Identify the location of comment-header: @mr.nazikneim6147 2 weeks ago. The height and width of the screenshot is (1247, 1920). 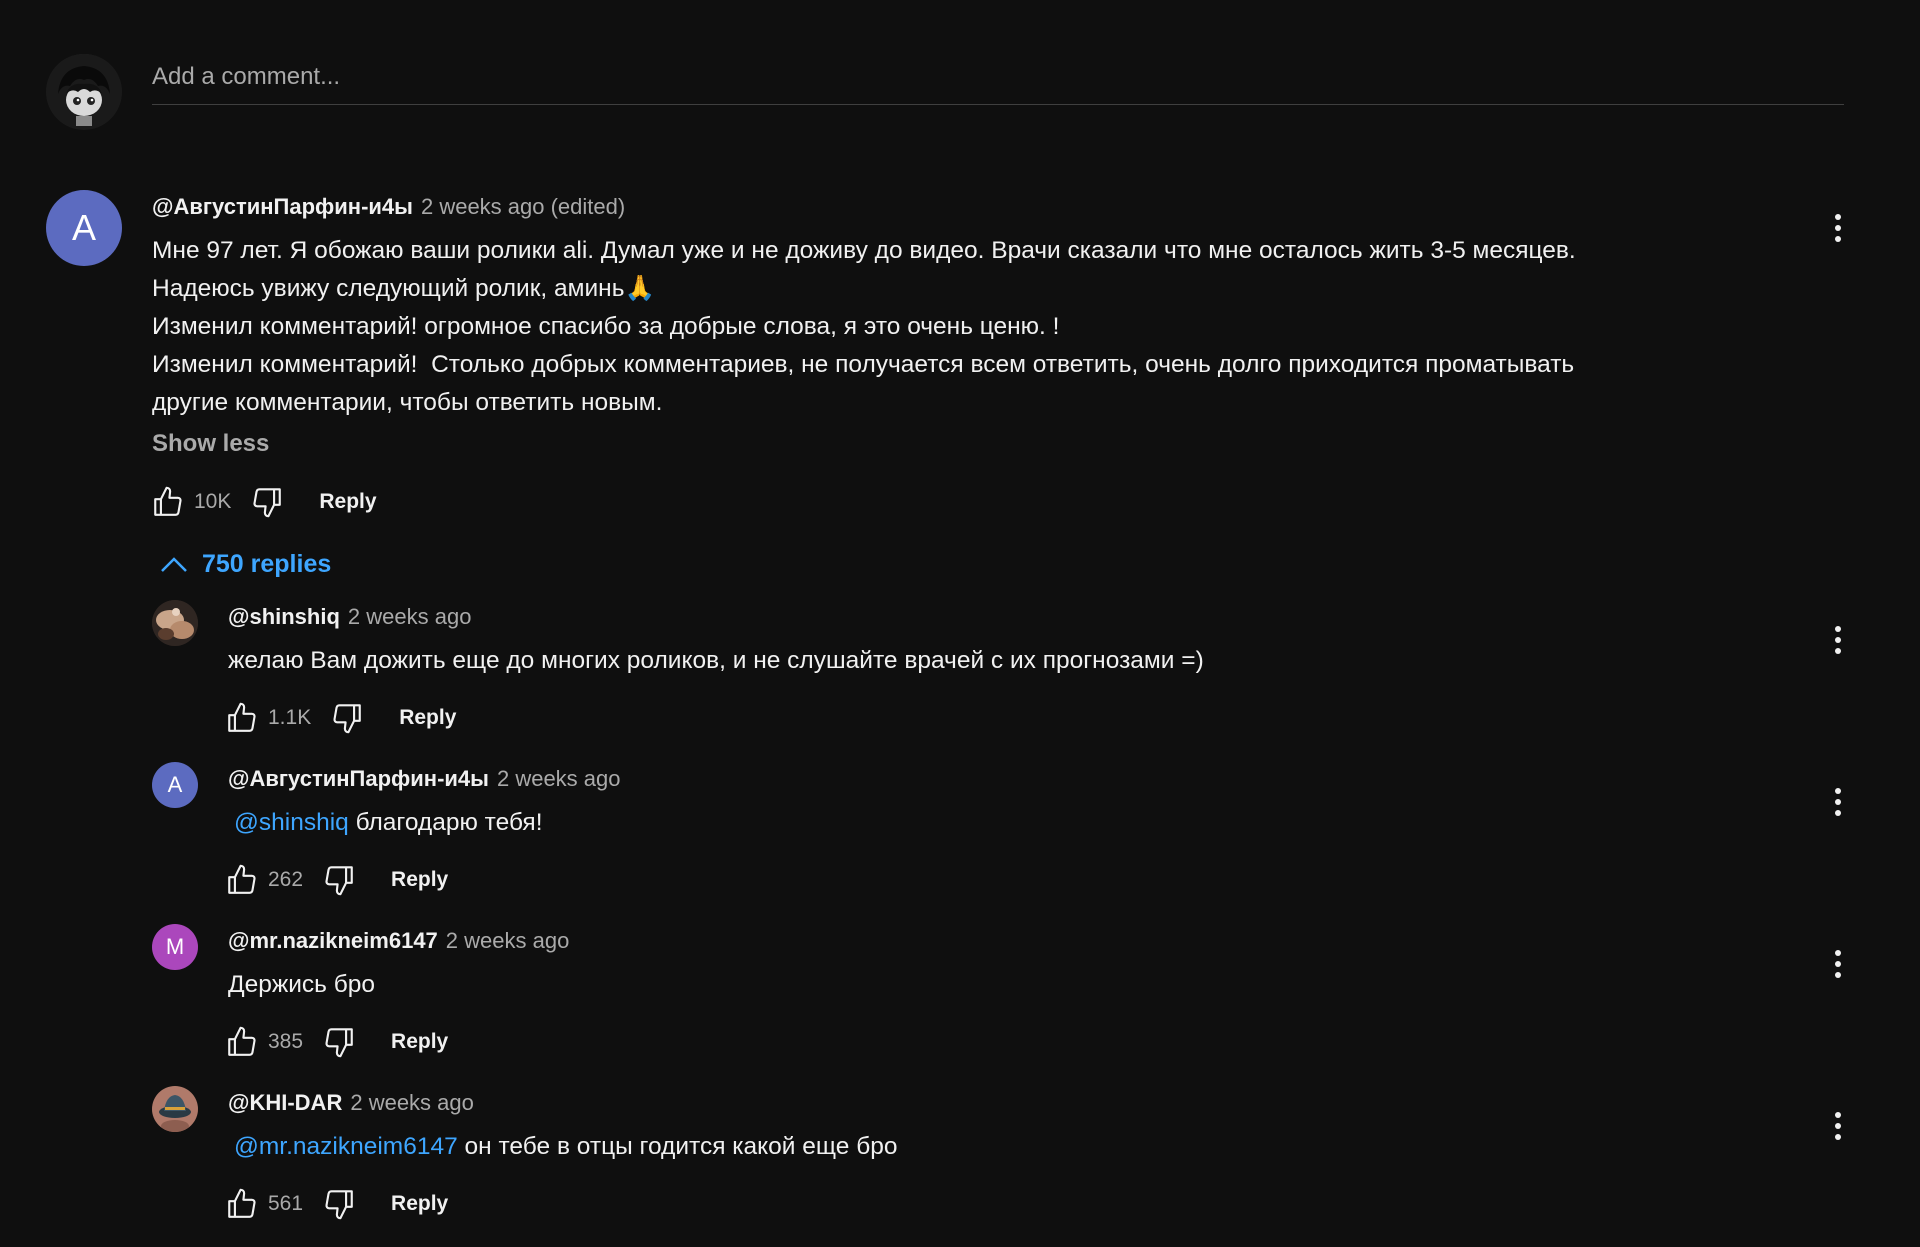
(398, 941).